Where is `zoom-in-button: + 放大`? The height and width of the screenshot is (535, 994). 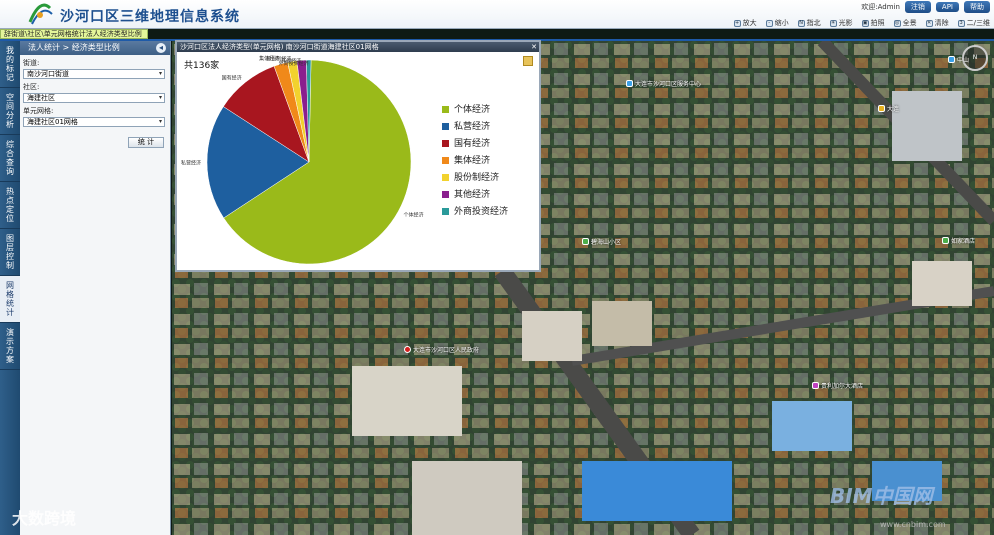 zoom-in-button: + 放大 is located at coordinates (745, 23).